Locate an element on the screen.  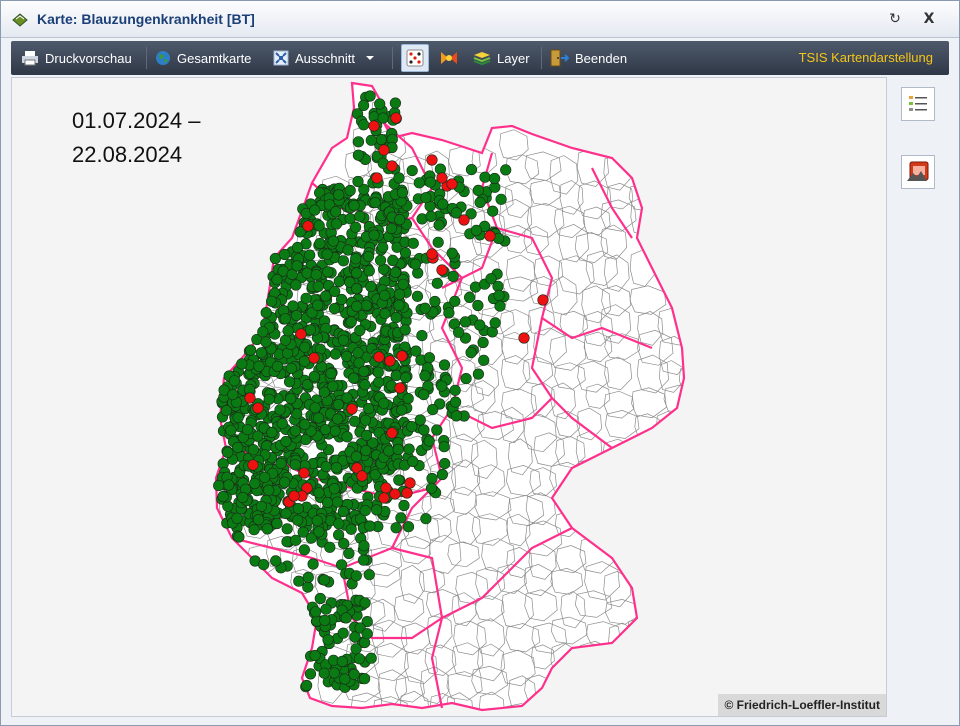
map-export-icon is located at coordinates (918, 171).